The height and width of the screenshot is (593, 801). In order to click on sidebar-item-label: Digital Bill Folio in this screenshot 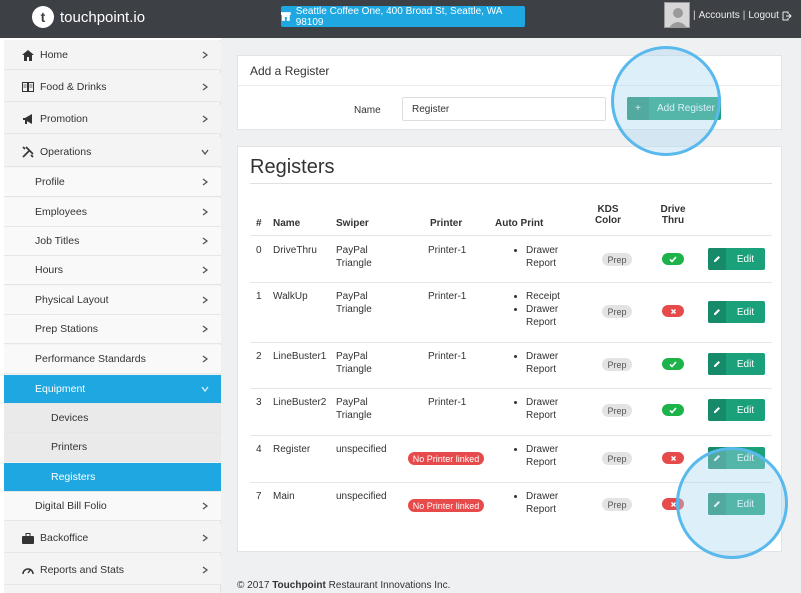, I will do `click(71, 506)`.